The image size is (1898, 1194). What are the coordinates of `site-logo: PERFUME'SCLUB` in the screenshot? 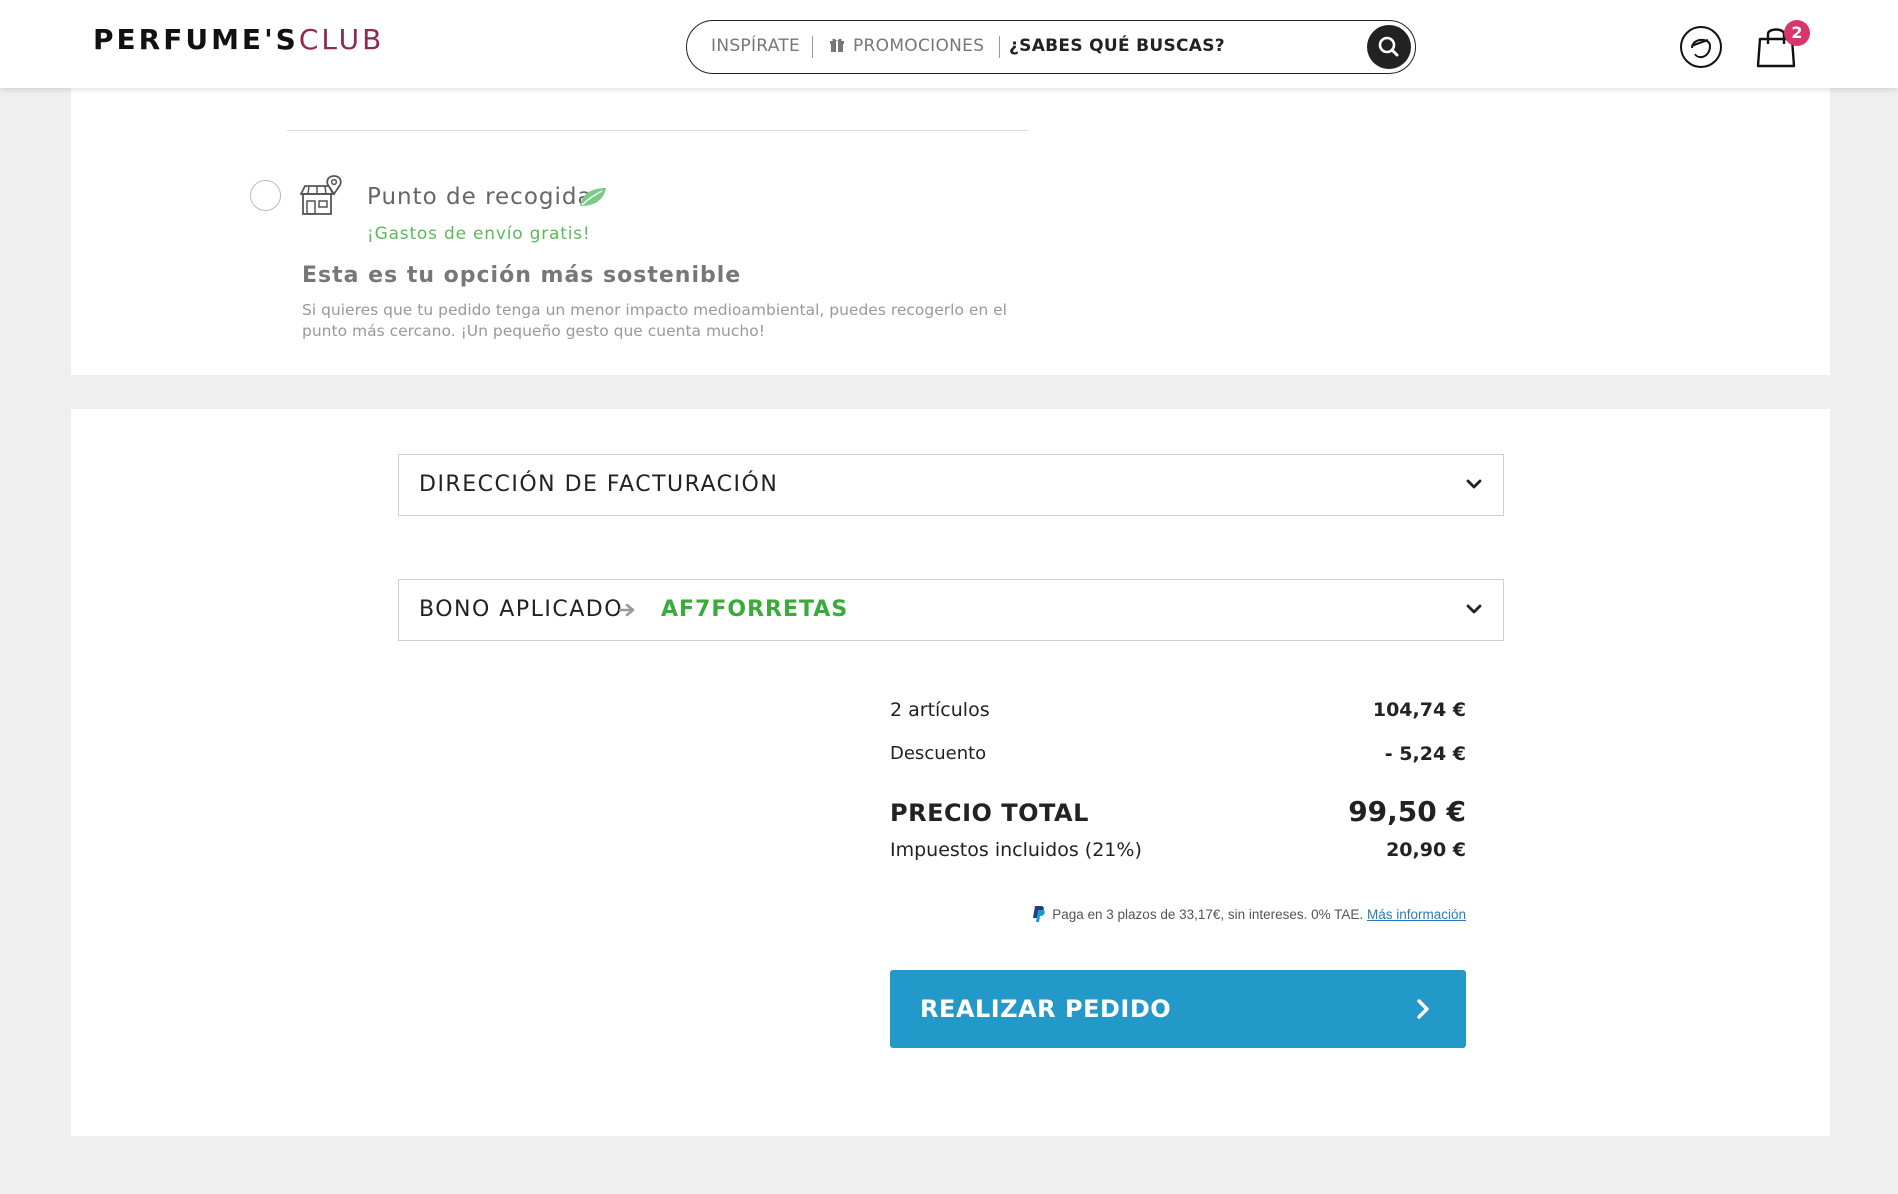 It's located at (238, 40).